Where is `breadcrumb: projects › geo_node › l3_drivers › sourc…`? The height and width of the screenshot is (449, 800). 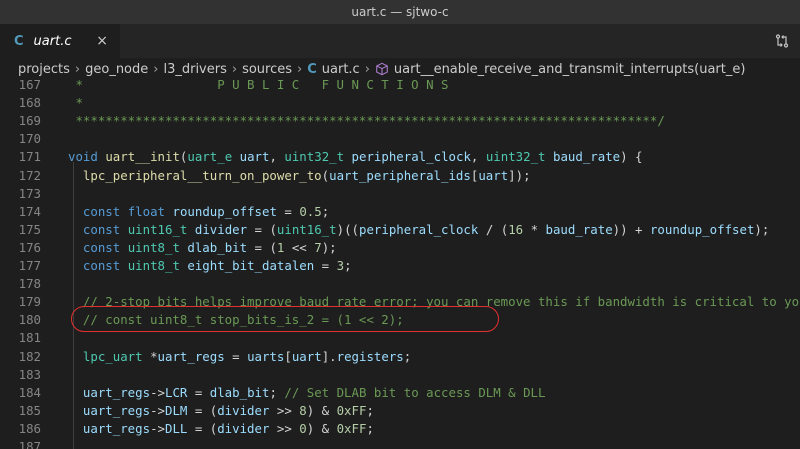 breadcrumb: projects › geo_node › l3_drivers › sourc… is located at coordinates (400, 69).